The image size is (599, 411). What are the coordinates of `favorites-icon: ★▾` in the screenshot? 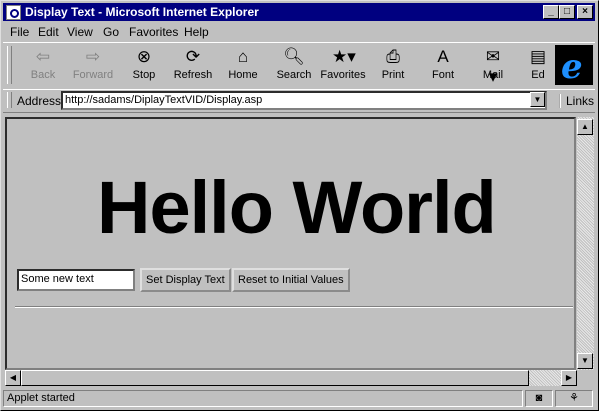 It's located at (344, 56).